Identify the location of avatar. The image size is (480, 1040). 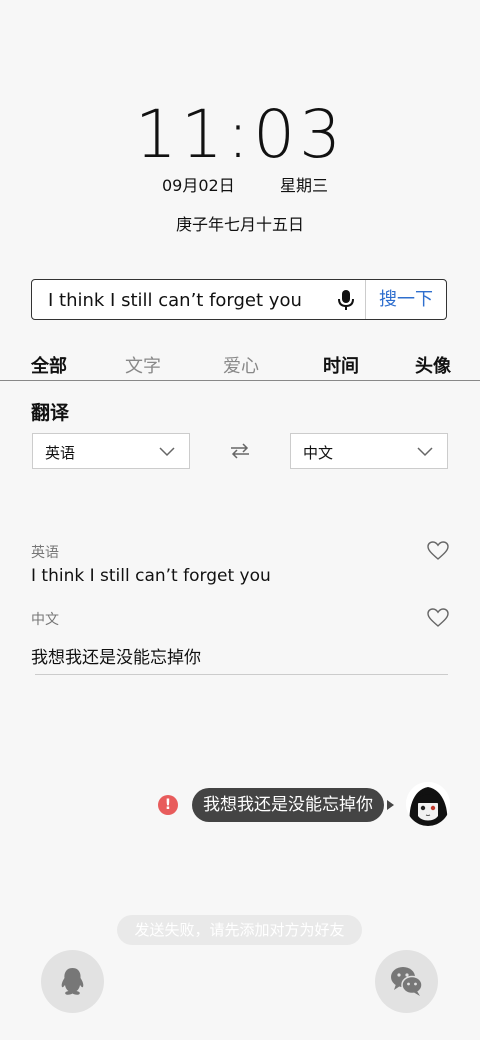
(428, 804).